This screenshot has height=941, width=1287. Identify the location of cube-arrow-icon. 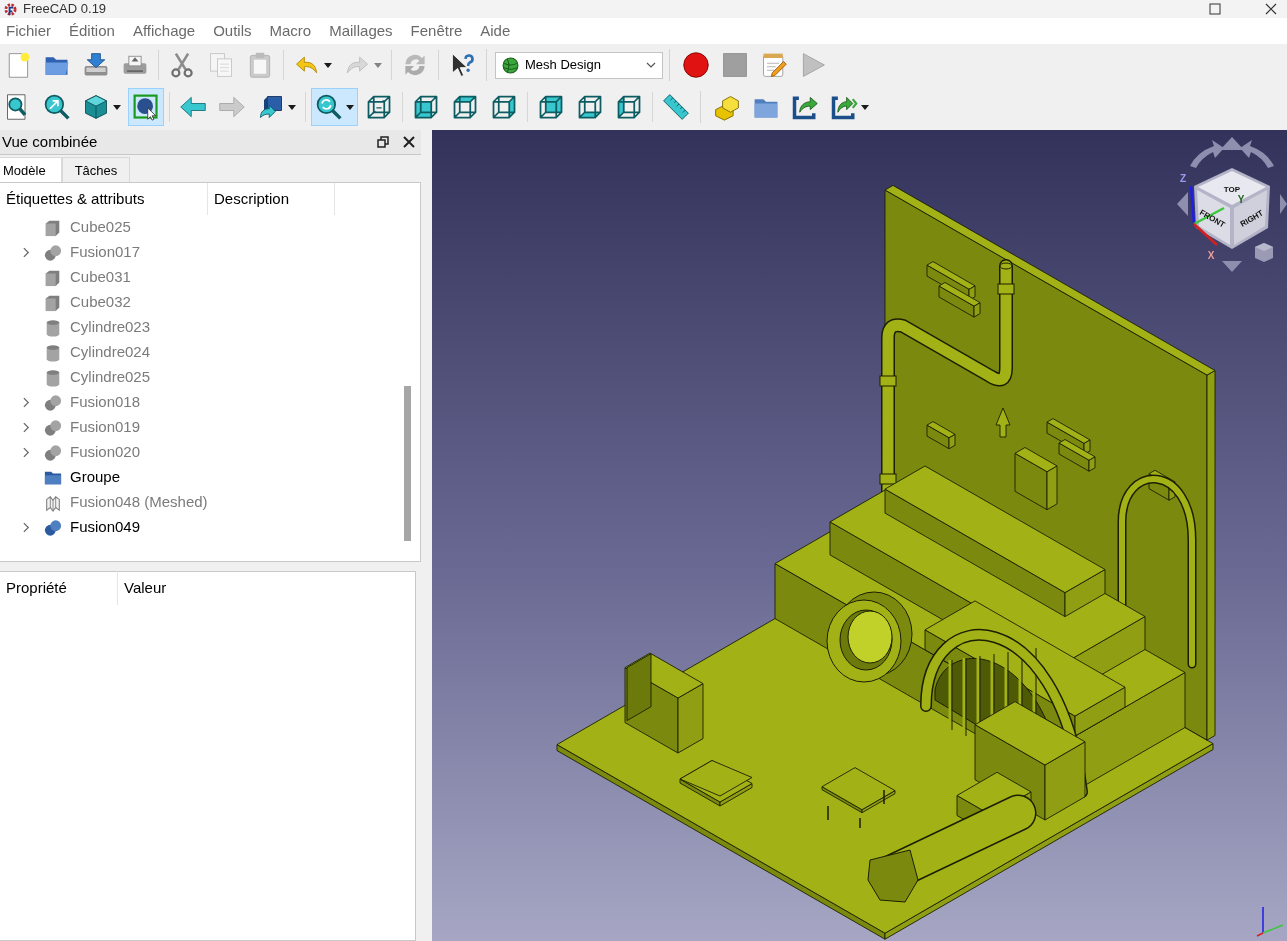
(271, 107).